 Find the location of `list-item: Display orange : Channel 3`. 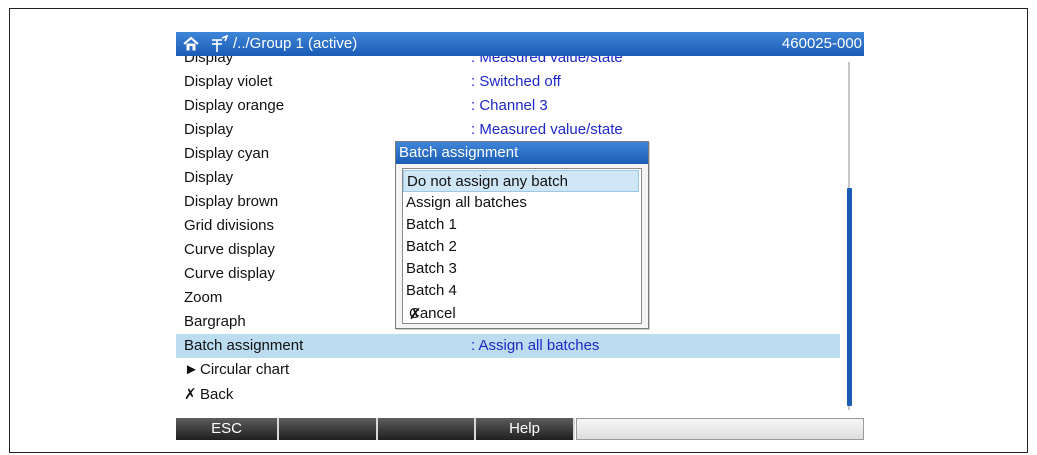

list-item: Display orange : Channel 3 is located at coordinates (508, 106).